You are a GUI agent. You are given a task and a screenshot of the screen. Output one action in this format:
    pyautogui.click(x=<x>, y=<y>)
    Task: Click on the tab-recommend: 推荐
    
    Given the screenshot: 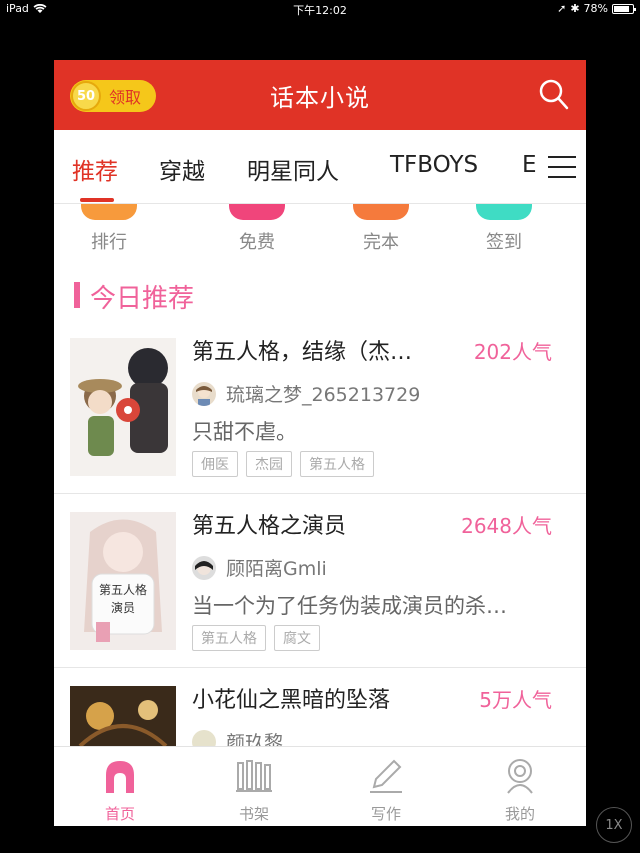 What is the action you would take?
    pyautogui.click(x=95, y=169)
    